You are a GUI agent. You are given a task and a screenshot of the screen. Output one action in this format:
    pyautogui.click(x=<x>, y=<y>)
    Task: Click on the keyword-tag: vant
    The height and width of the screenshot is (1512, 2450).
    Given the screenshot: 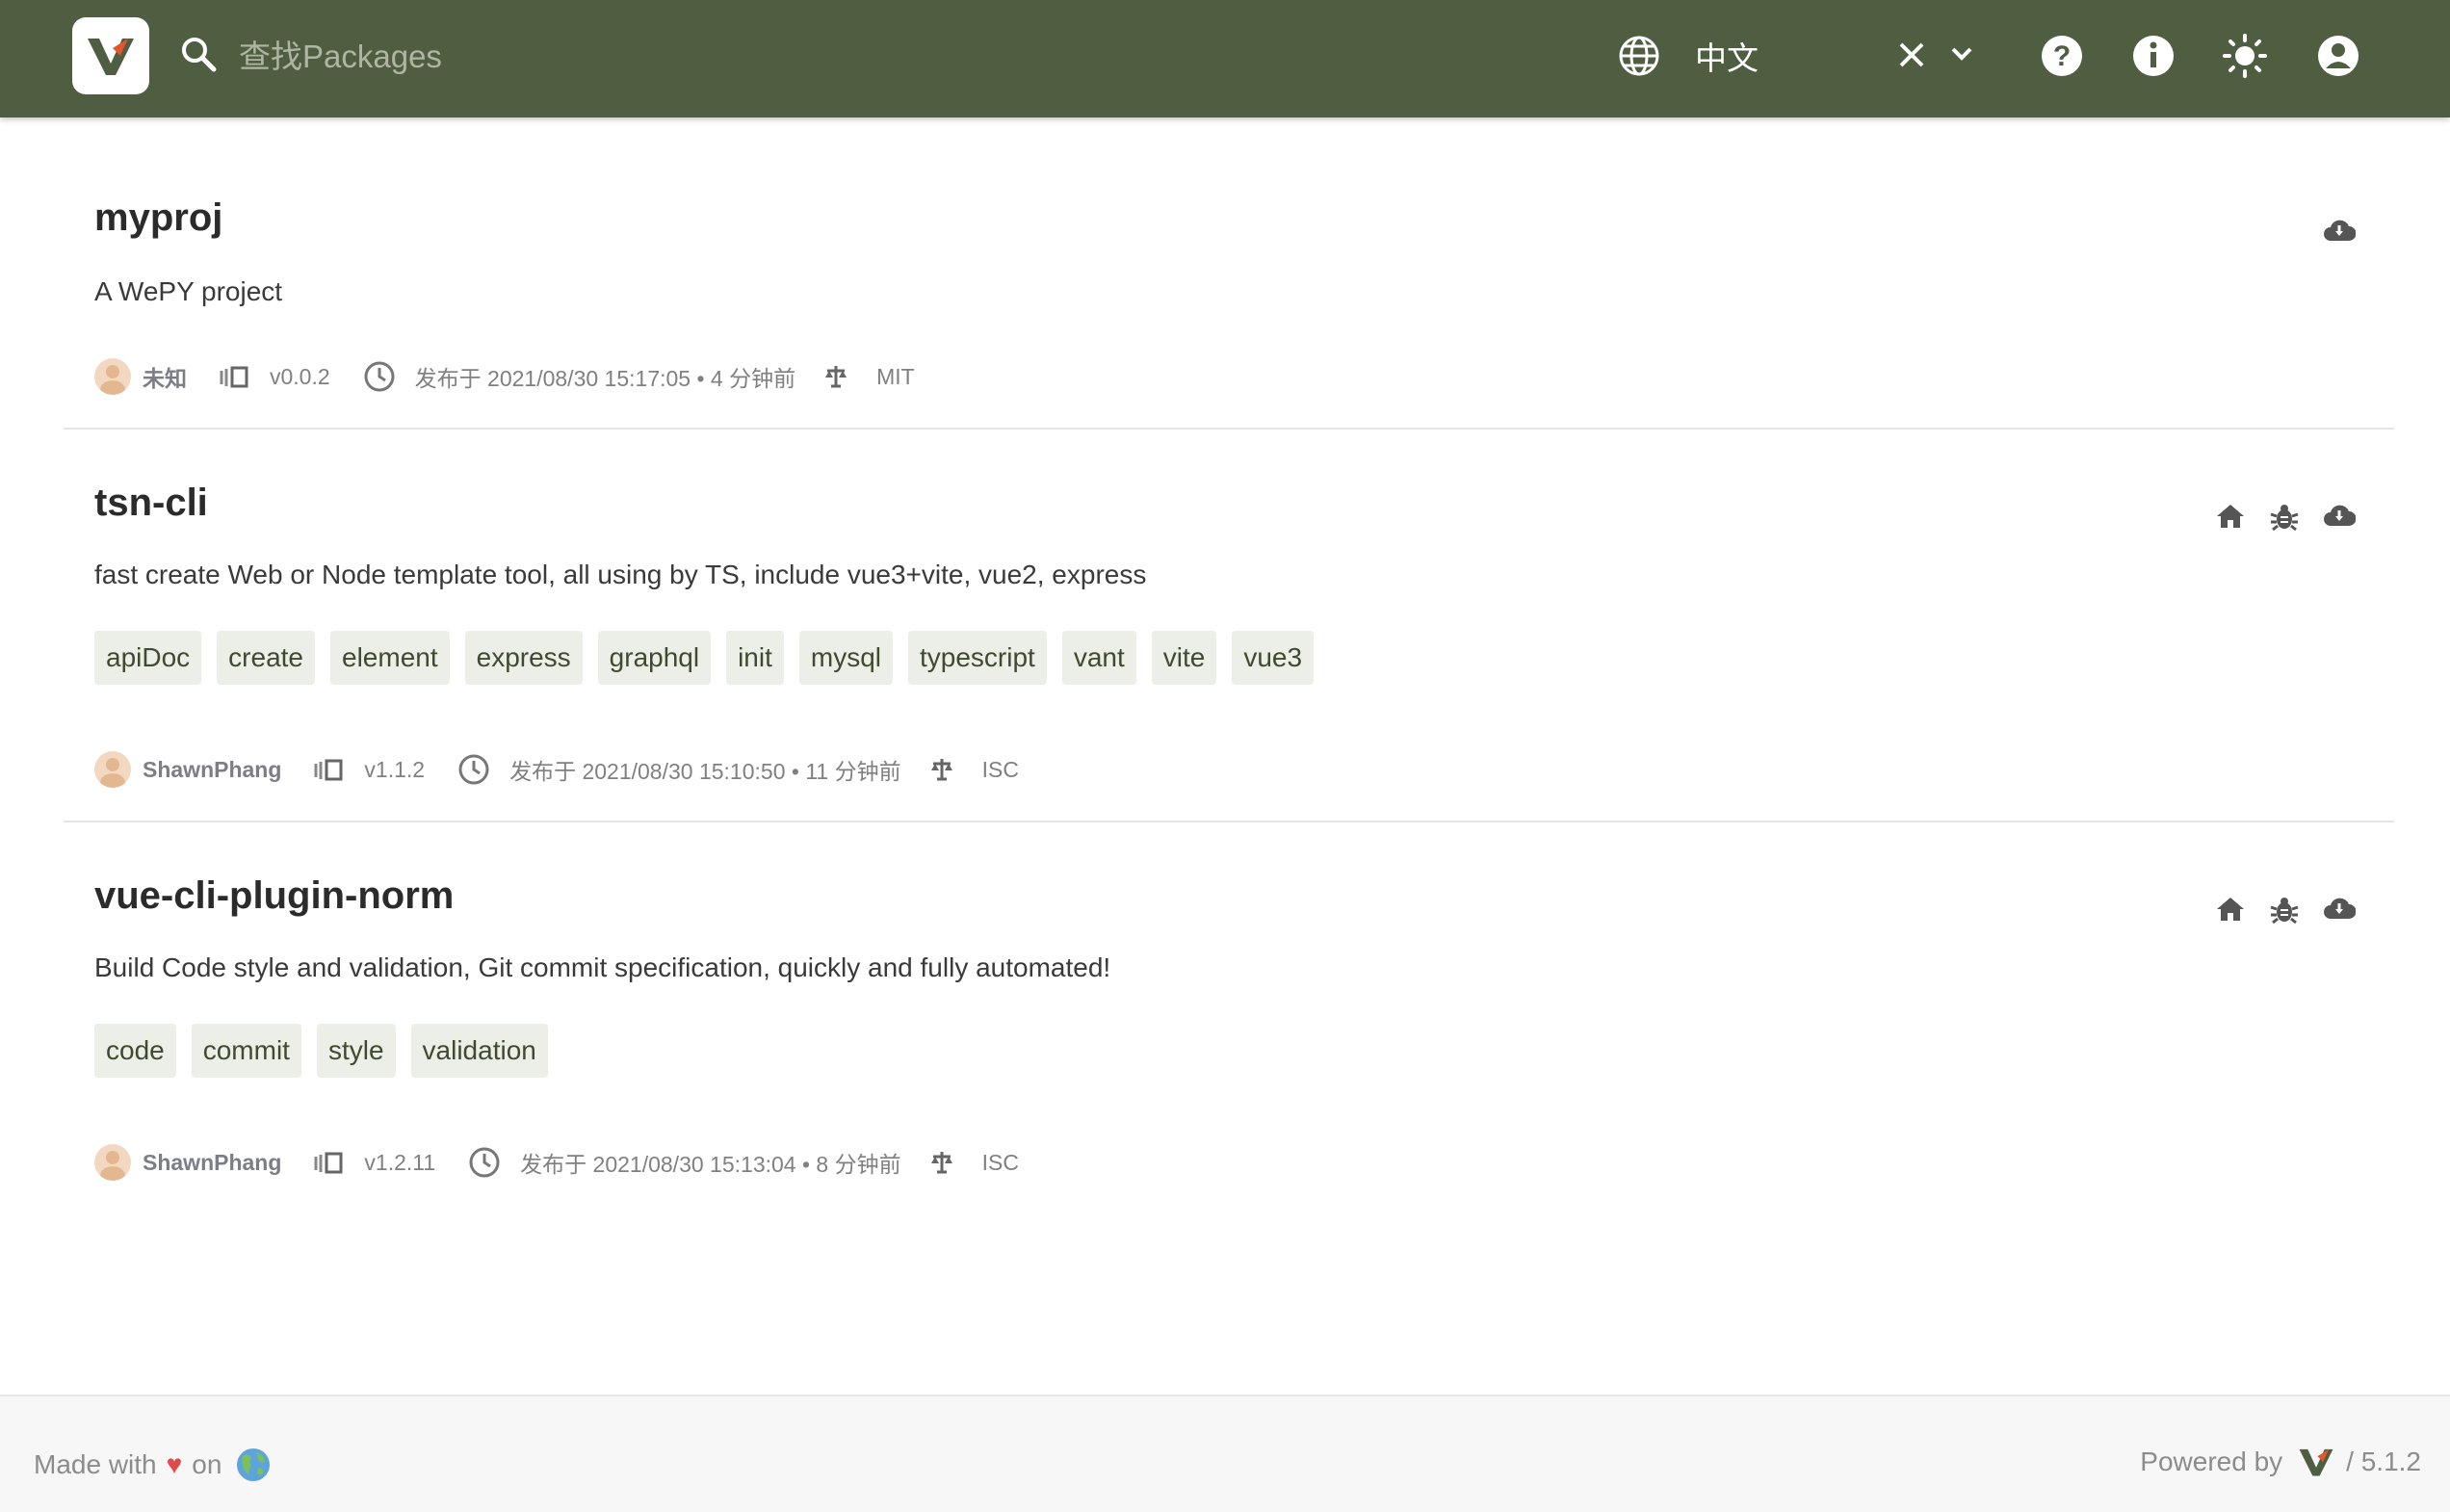 What is the action you would take?
    pyautogui.click(x=1098, y=658)
    